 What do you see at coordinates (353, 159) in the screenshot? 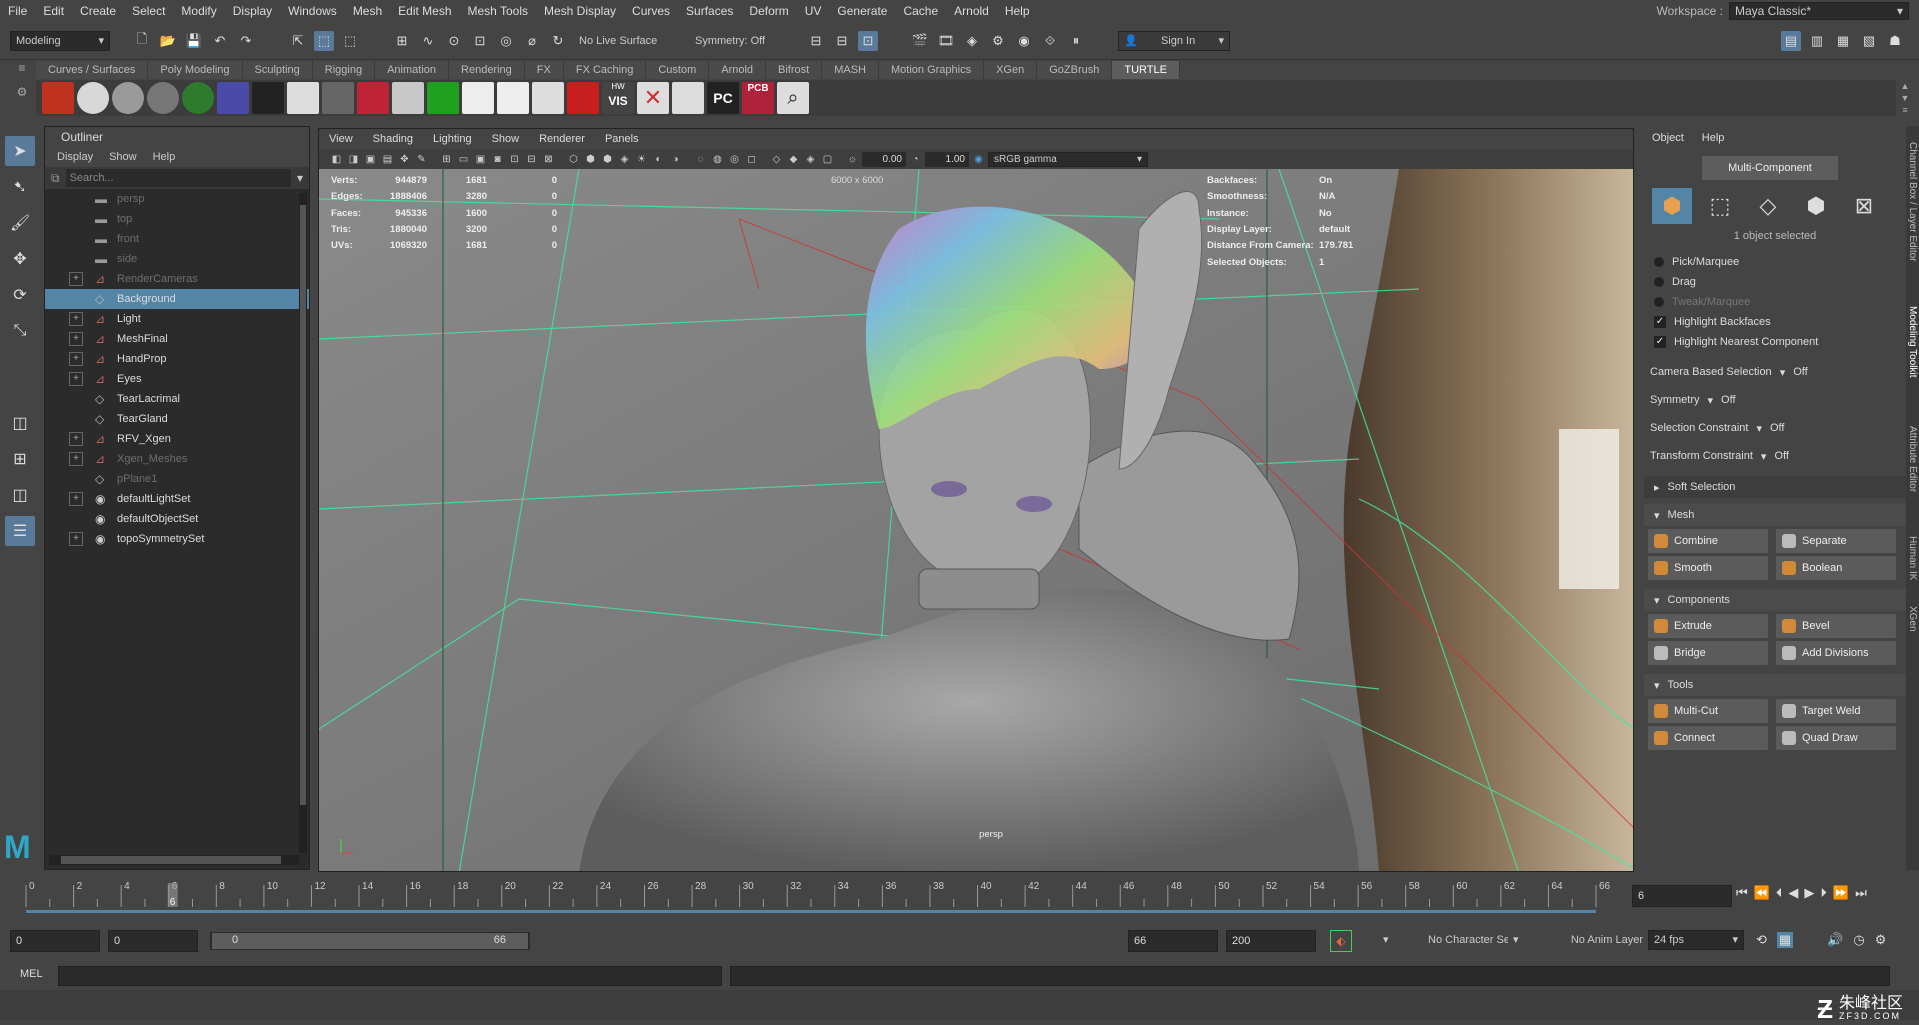
I see `camera-attr-icon: ◨` at bounding box center [353, 159].